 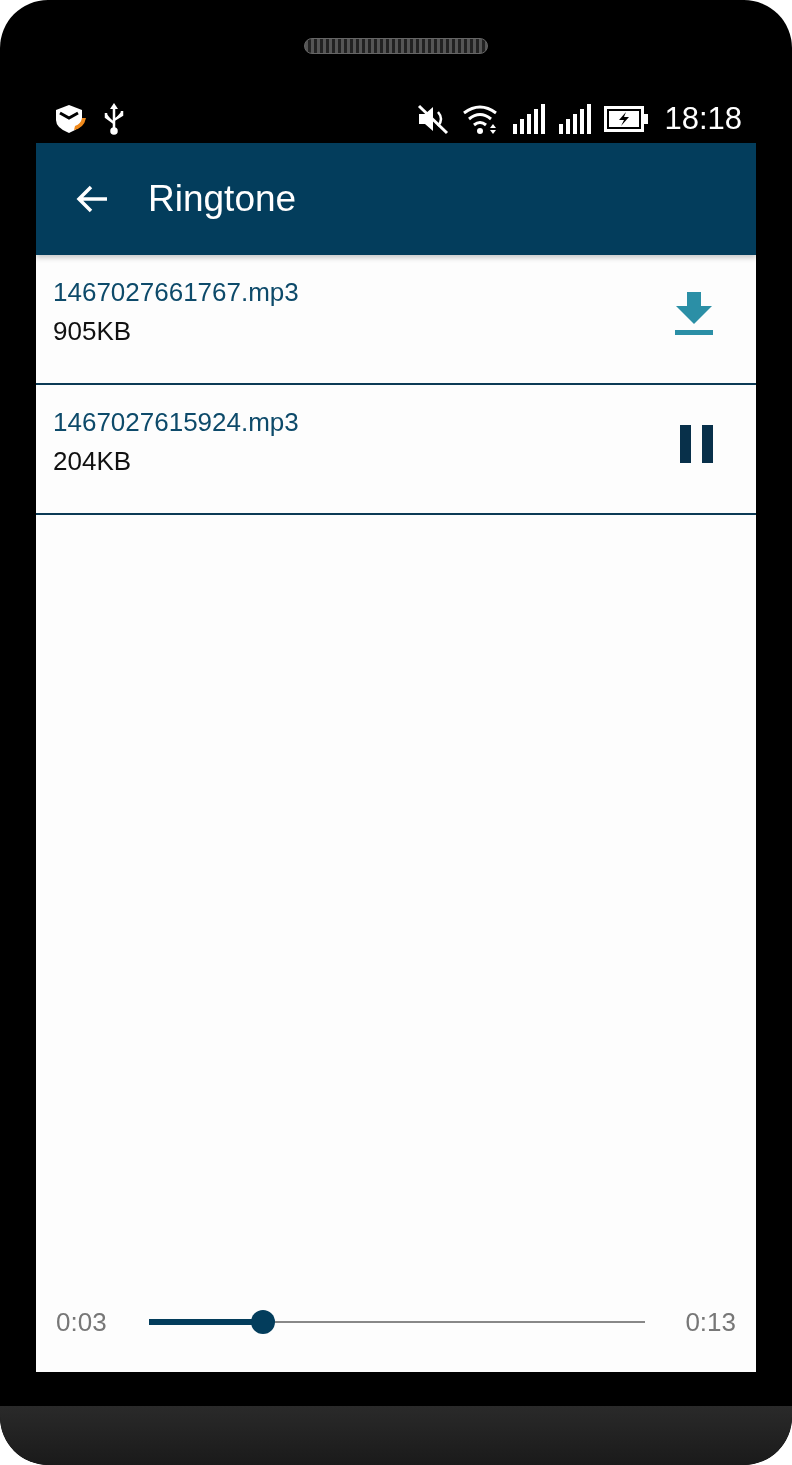 What do you see at coordinates (176, 292) in the screenshot?
I see `file-name: 1467027661767.mp3` at bounding box center [176, 292].